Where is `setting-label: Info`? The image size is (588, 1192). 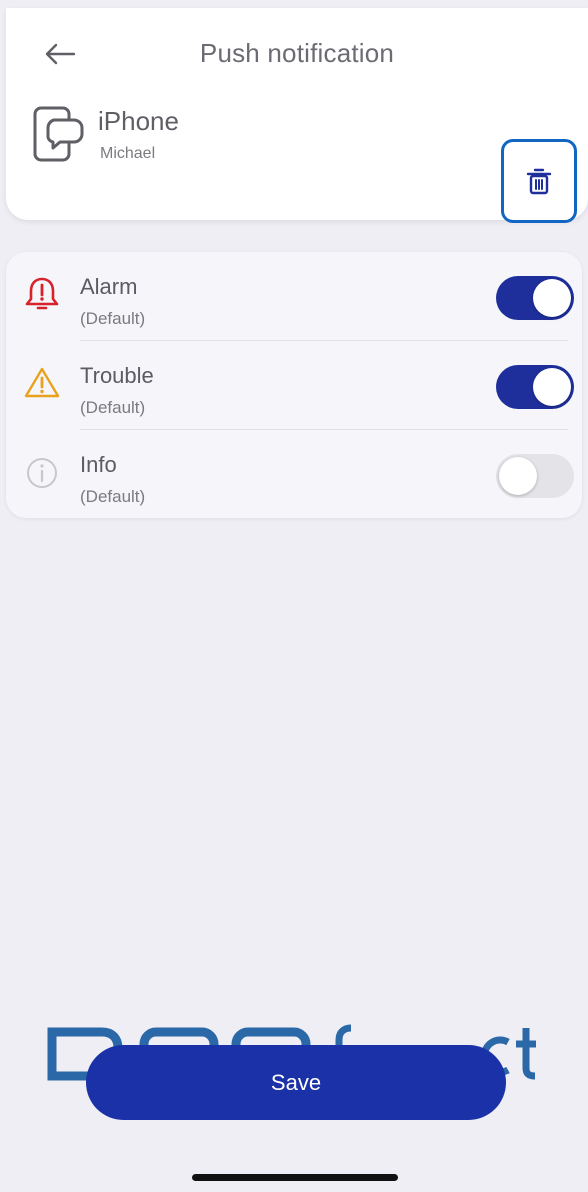 setting-label: Info is located at coordinates (98, 464).